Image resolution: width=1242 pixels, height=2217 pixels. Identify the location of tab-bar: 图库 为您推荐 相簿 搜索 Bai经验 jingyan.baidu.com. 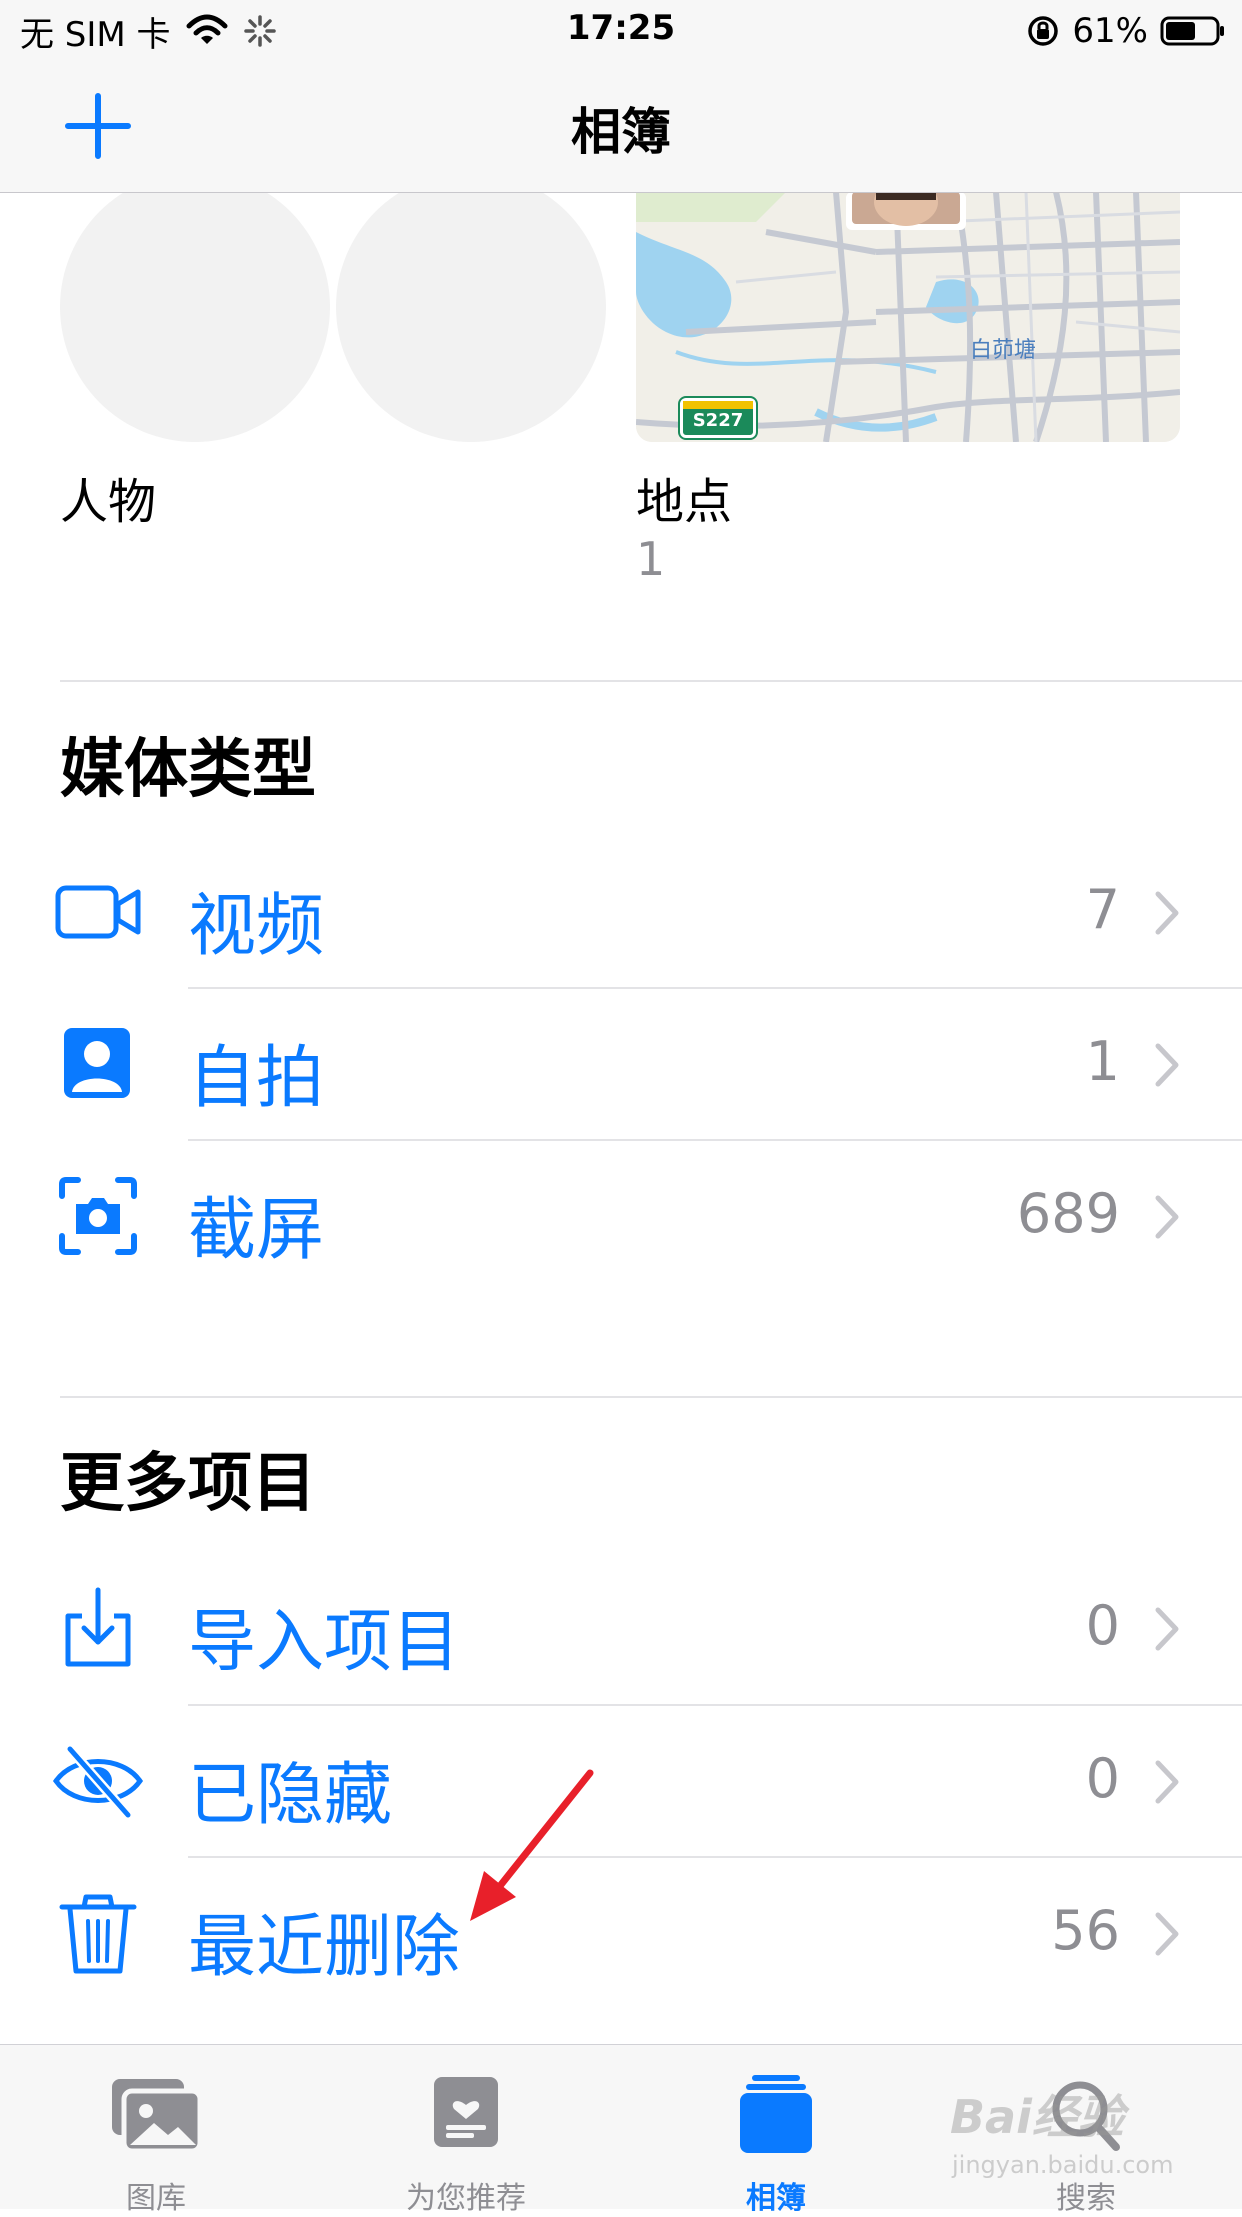
(621, 2130).